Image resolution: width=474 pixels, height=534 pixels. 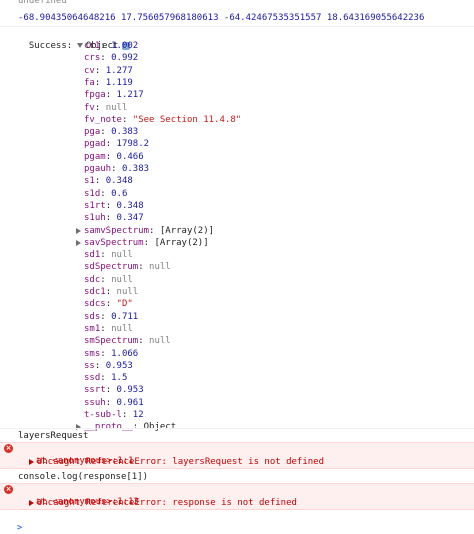 I want to click on property-key: fpga, so click(x=95, y=95).